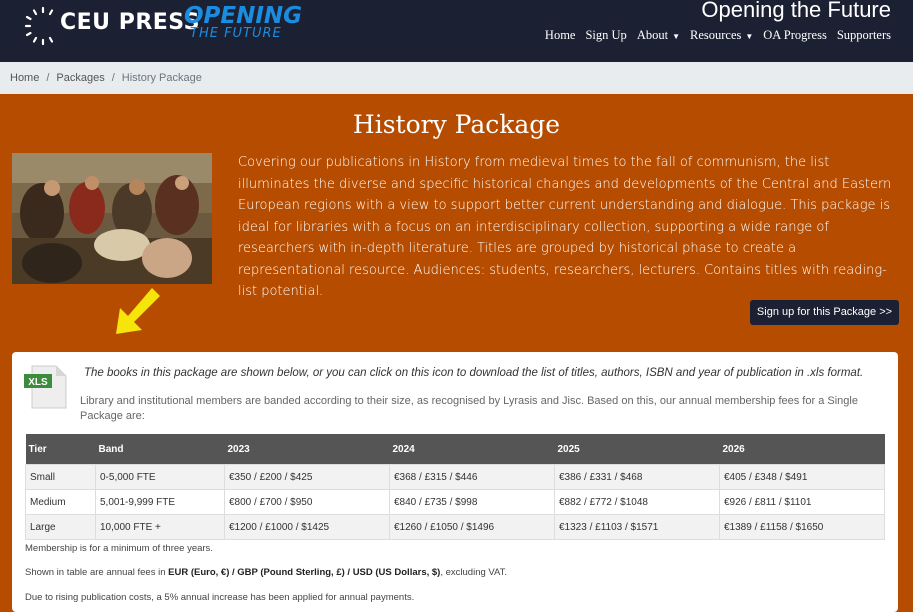 The width and height of the screenshot is (913, 612). I want to click on table-cell: Large, so click(60, 527).